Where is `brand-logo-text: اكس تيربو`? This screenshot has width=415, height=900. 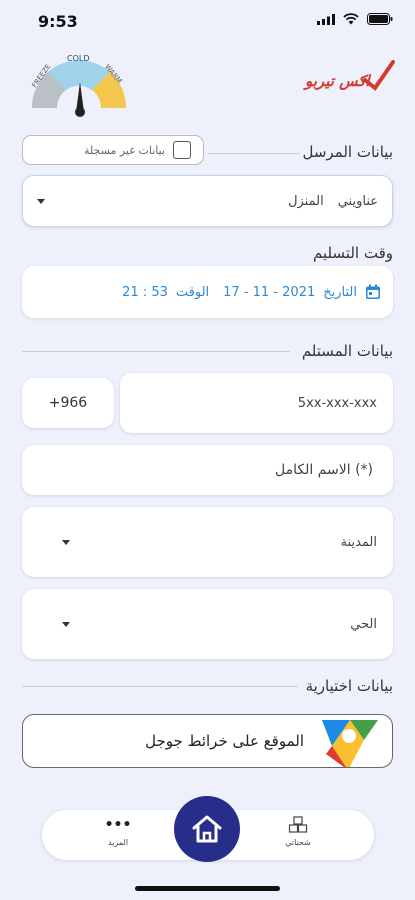 brand-logo-text: اكس تيربو is located at coordinates (337, 81).